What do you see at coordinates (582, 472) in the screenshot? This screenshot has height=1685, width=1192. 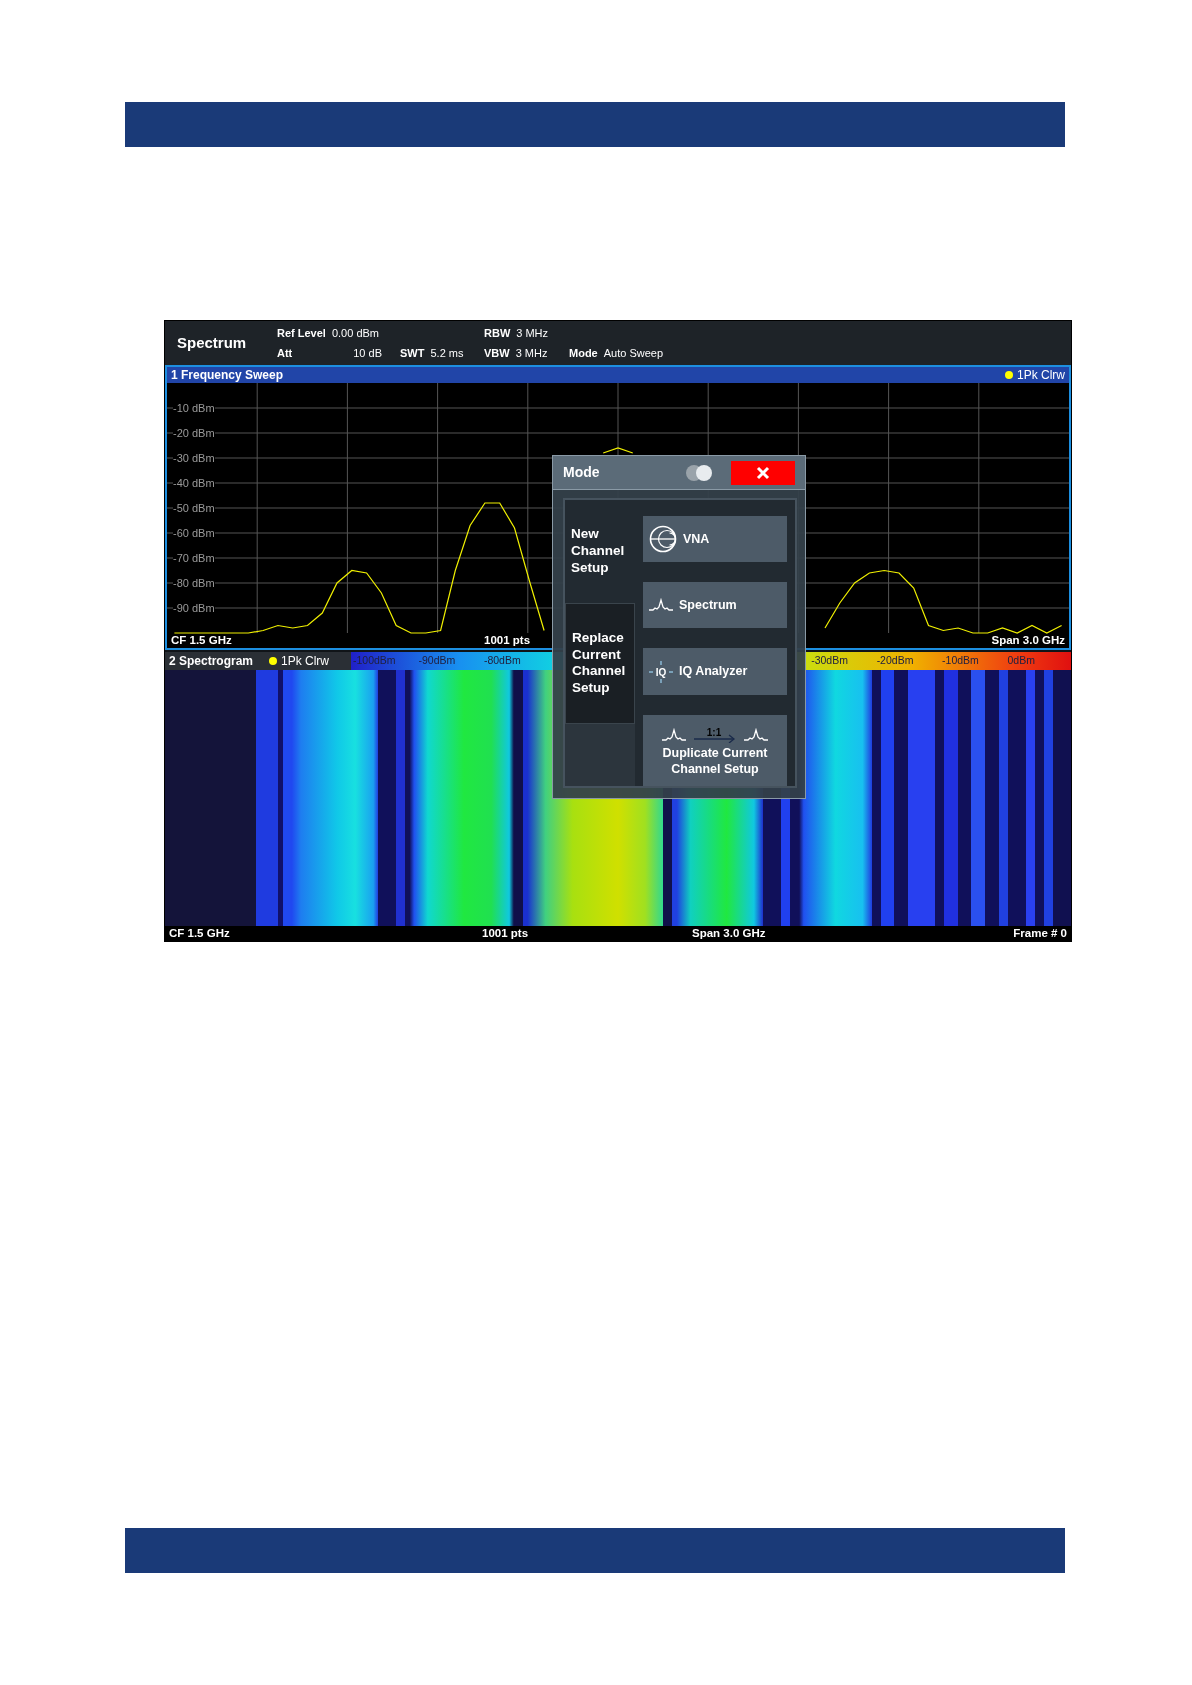 I see `dialog-title: Mode` at bounding box center [582, 472].